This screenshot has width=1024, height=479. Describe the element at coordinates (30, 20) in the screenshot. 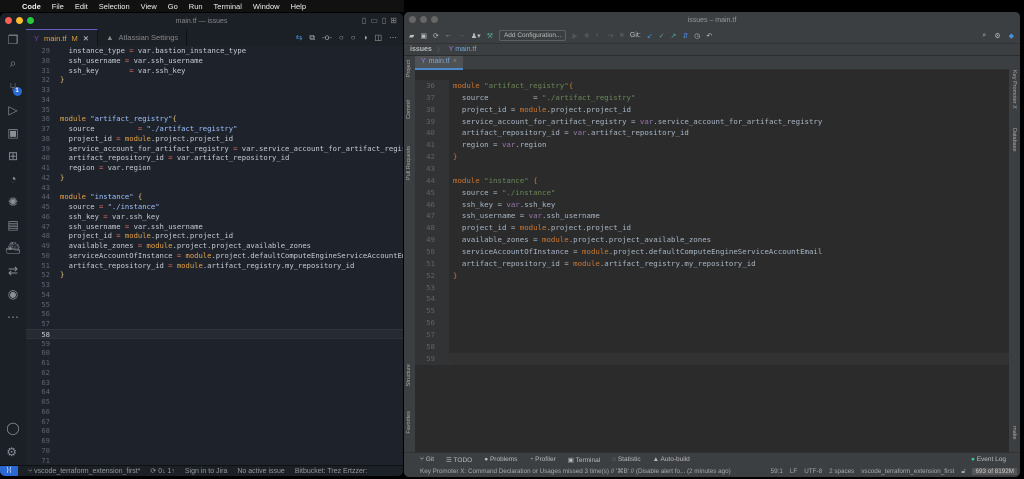

I see `zoom-window-button` at that location.